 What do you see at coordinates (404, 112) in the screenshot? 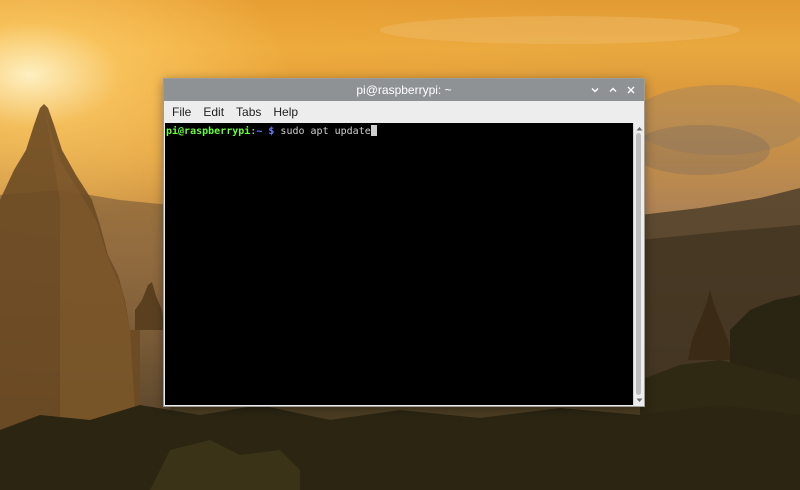
I see `menu-bar: File Edit Tabs Help` at bounding box center [404, 112].